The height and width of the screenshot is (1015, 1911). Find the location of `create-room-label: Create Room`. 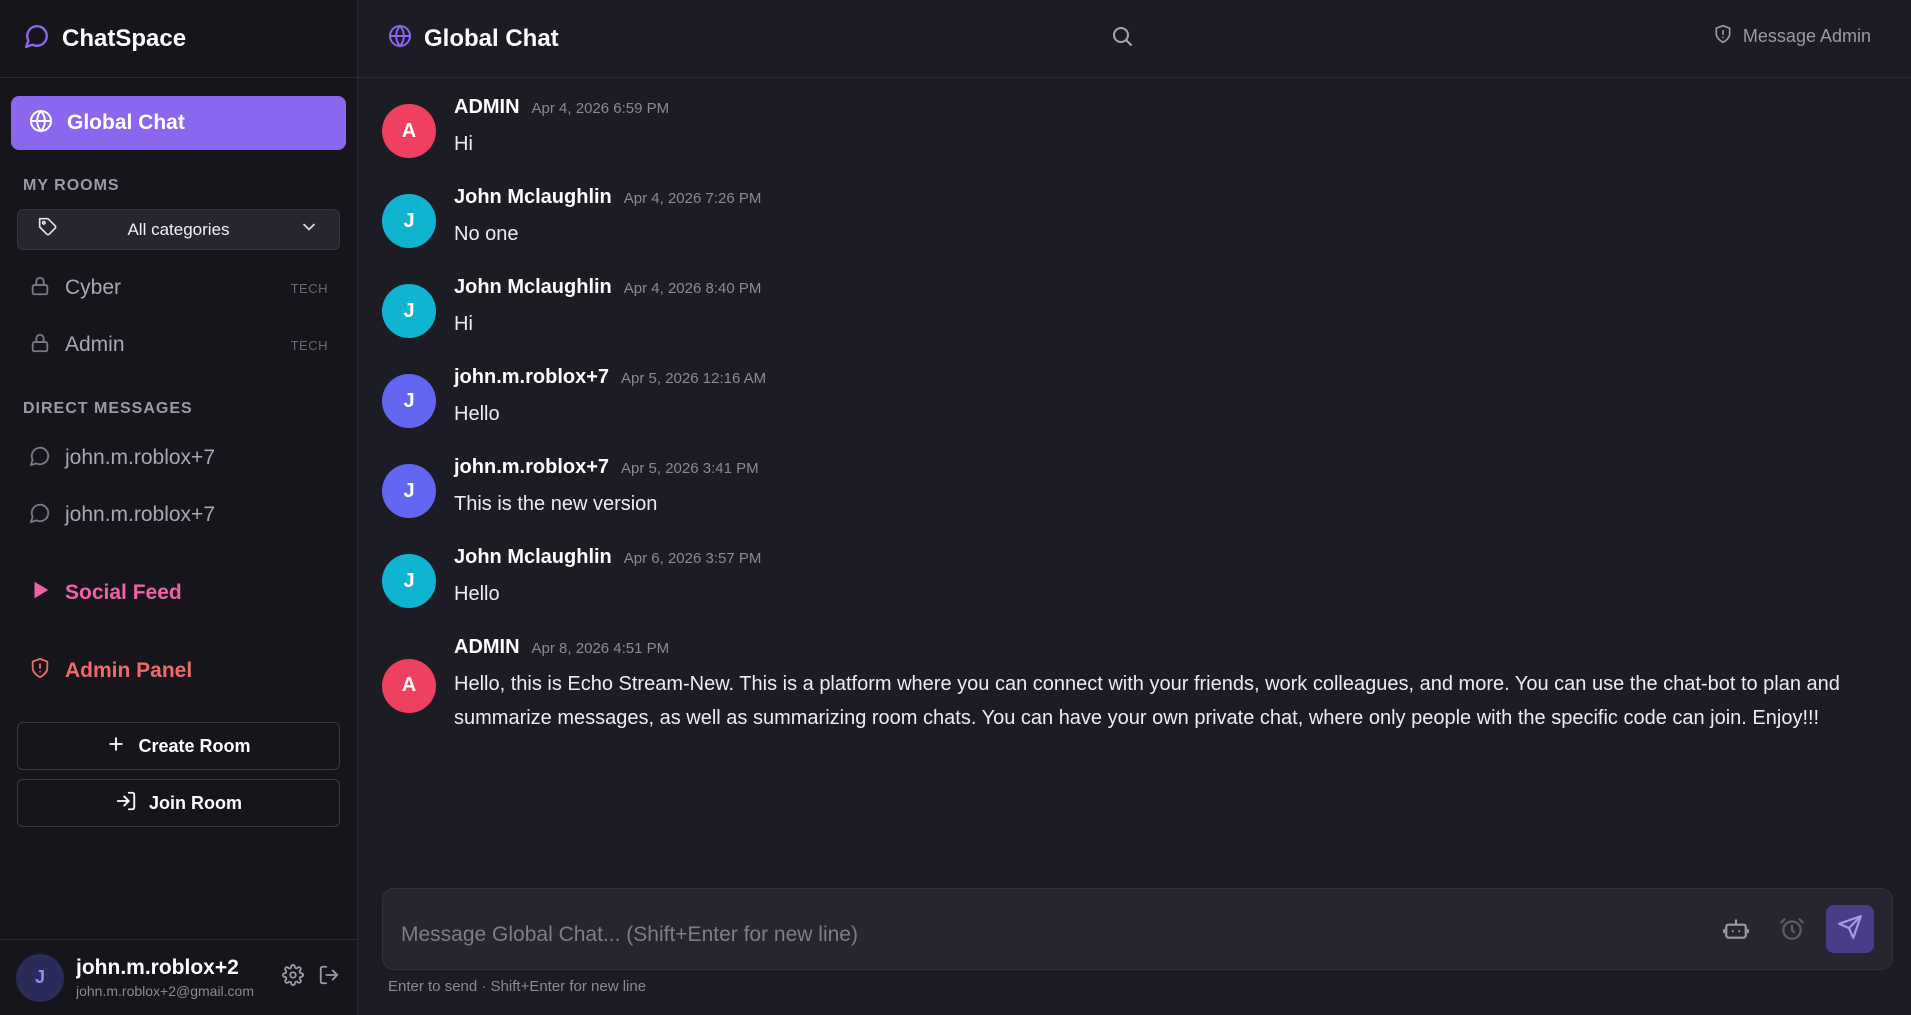

create-room-label: Create Room is located at coordinates (194, 745).